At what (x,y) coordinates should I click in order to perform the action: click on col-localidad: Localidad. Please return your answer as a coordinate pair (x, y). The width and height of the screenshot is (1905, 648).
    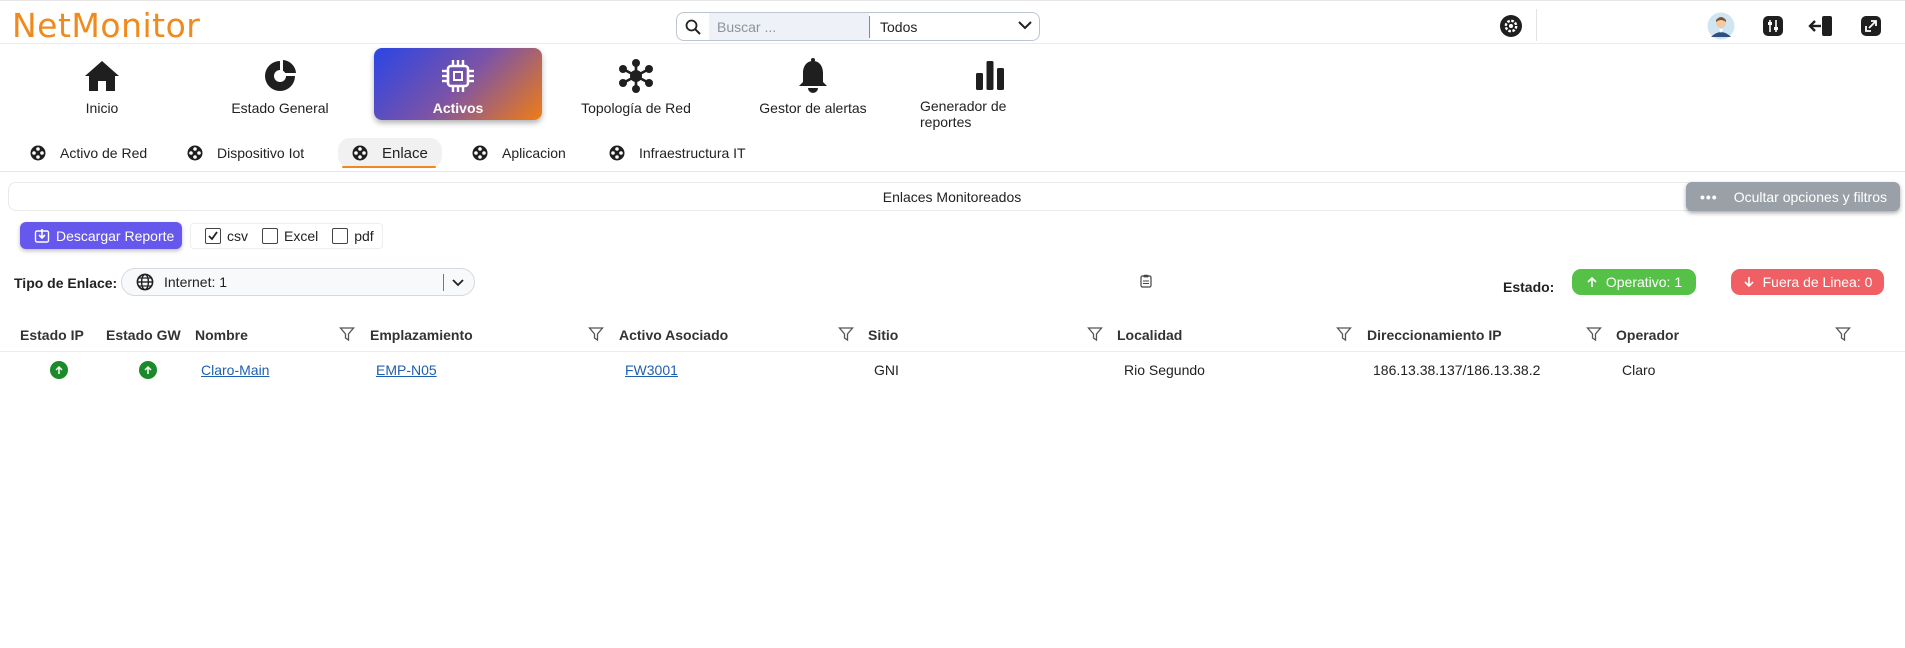
    Looking at the image, I should click on (1149, 335).